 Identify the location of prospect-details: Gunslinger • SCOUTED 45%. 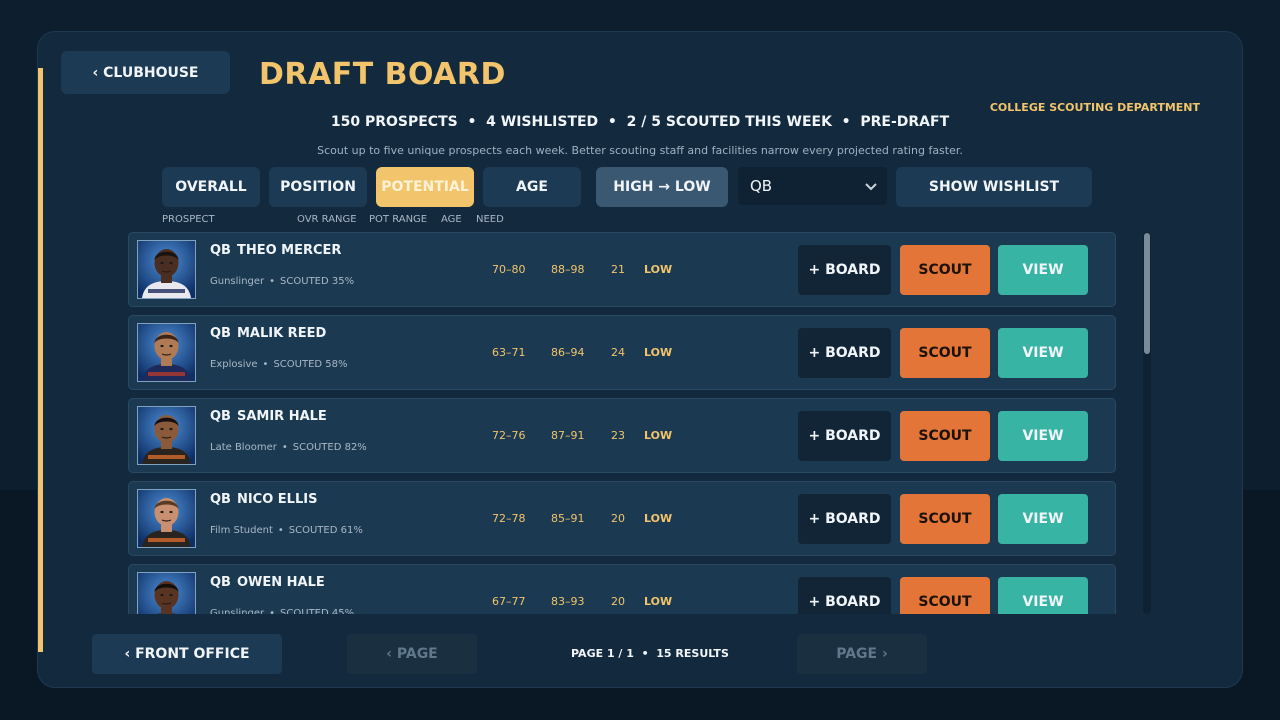
(282, 611).